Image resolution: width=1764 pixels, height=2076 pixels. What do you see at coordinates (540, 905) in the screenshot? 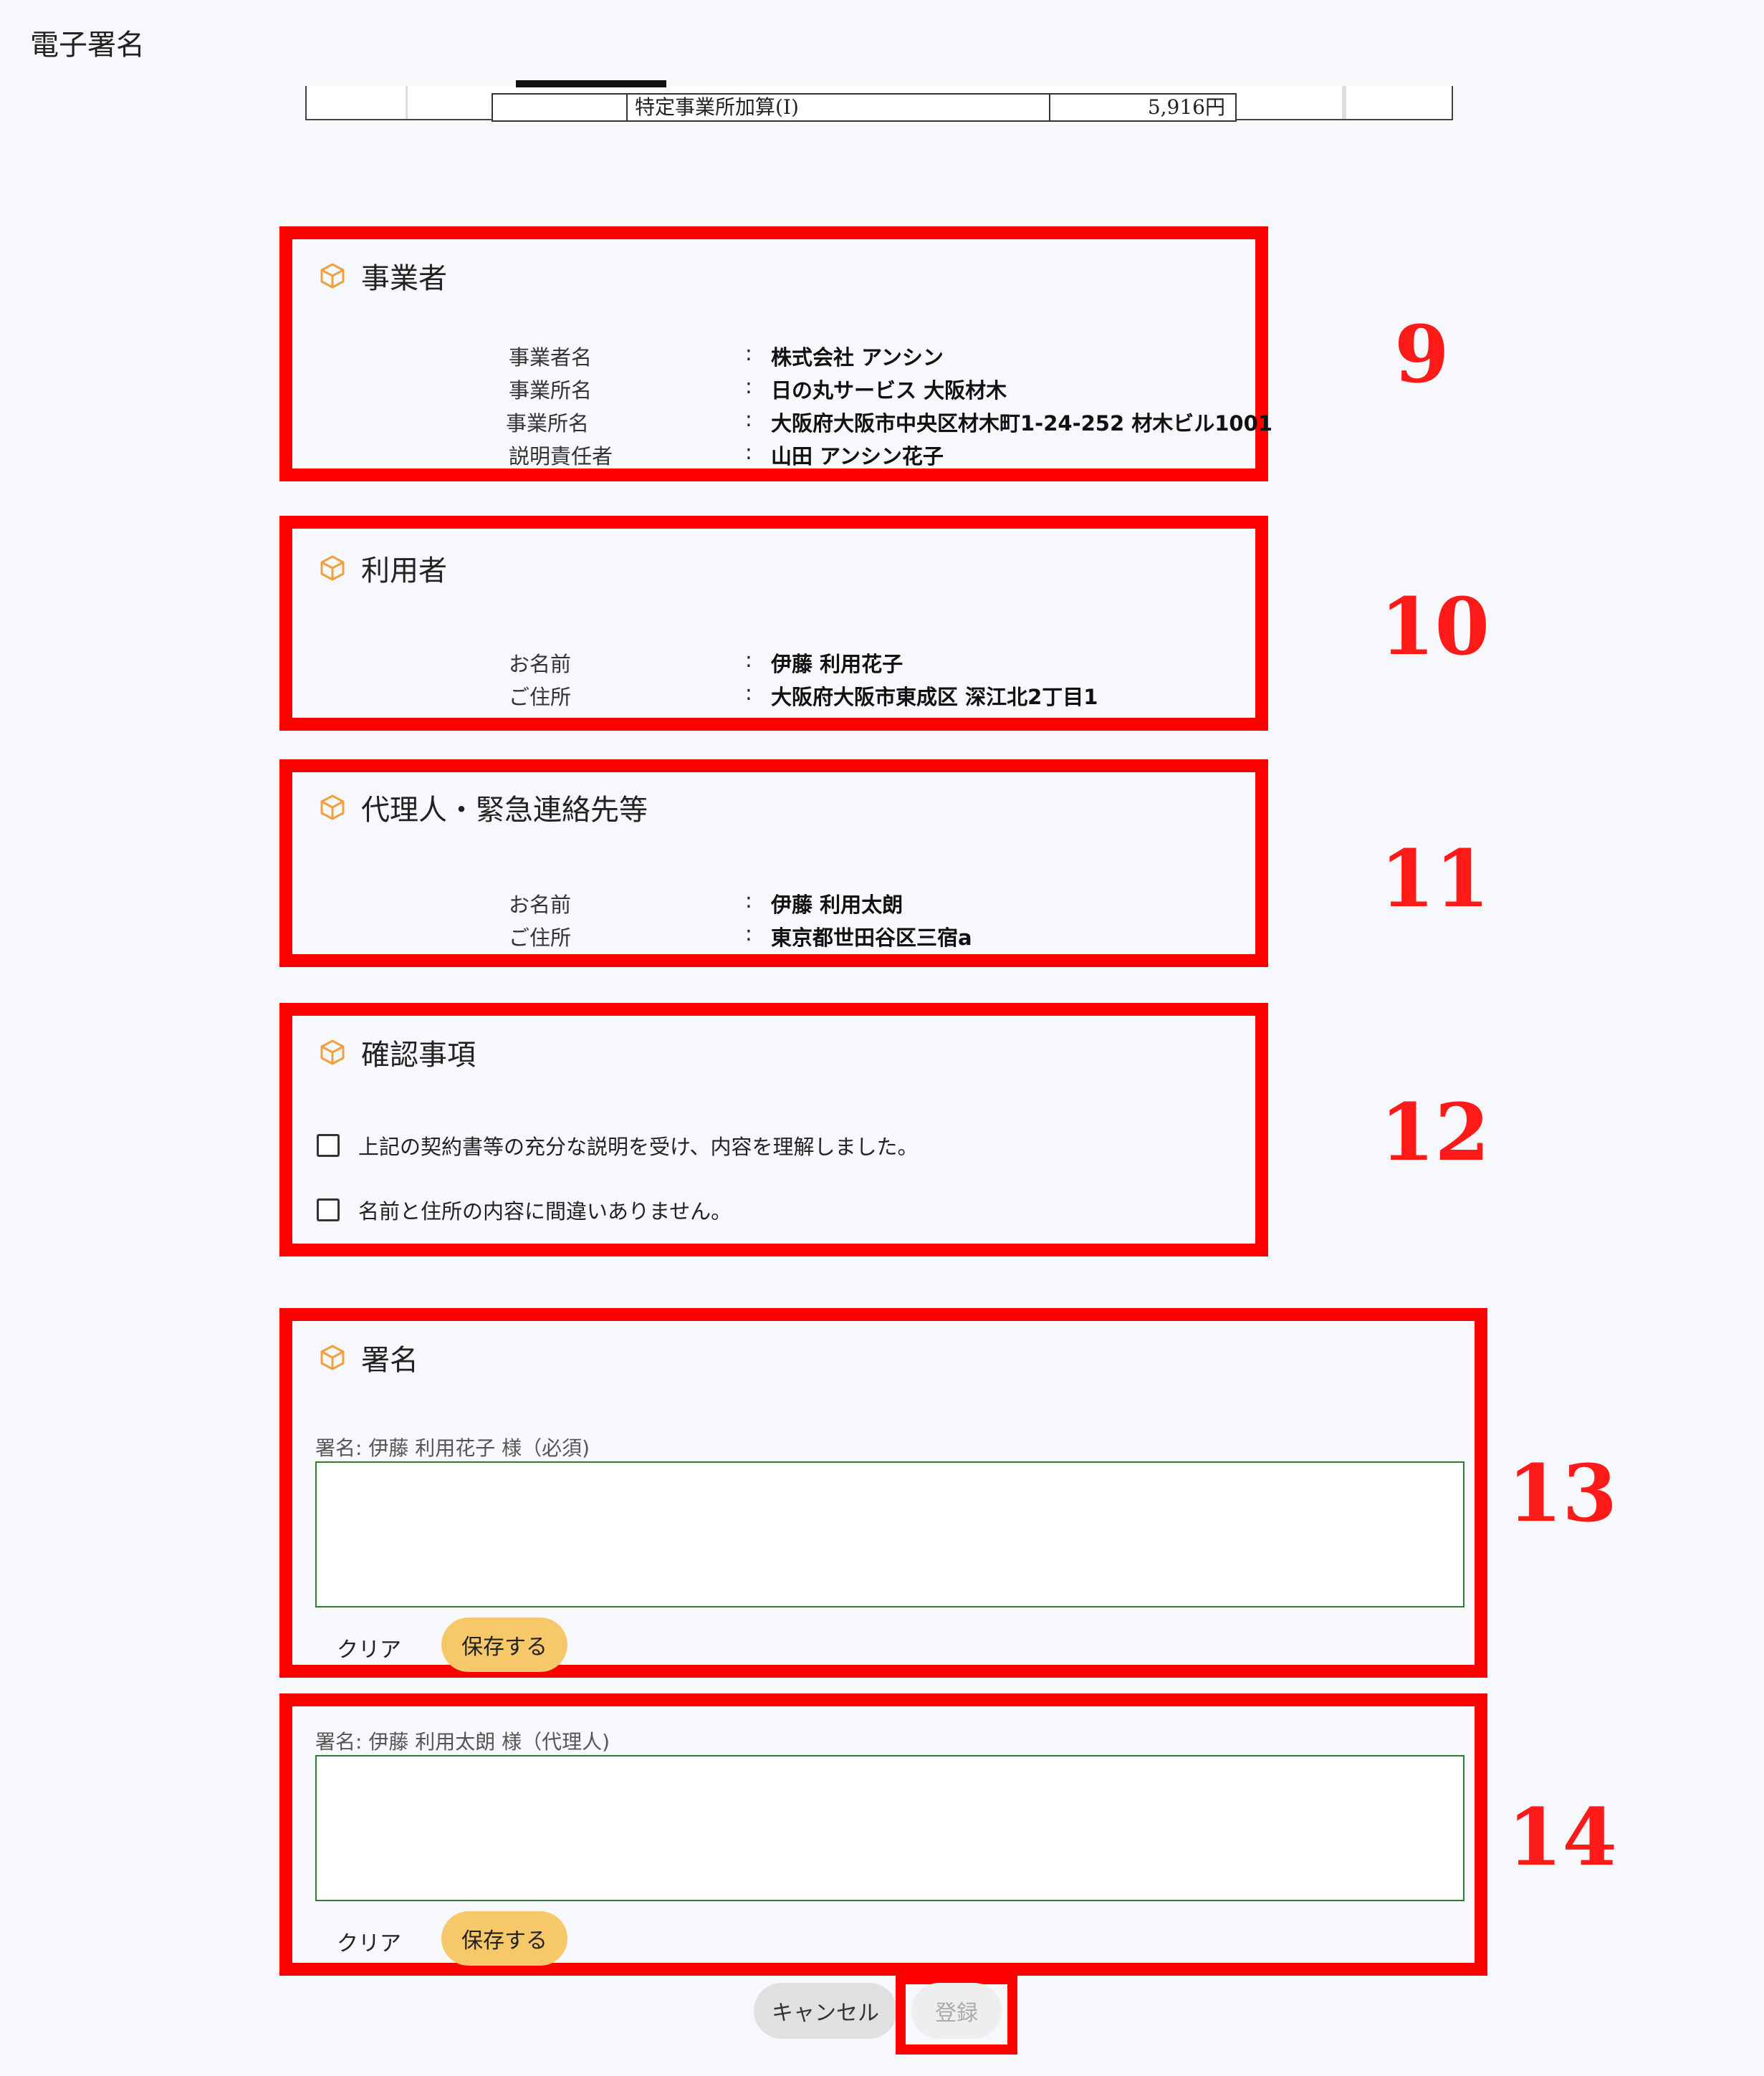
I see `agent-row-label: お名前` at bounding box center [540, 905].